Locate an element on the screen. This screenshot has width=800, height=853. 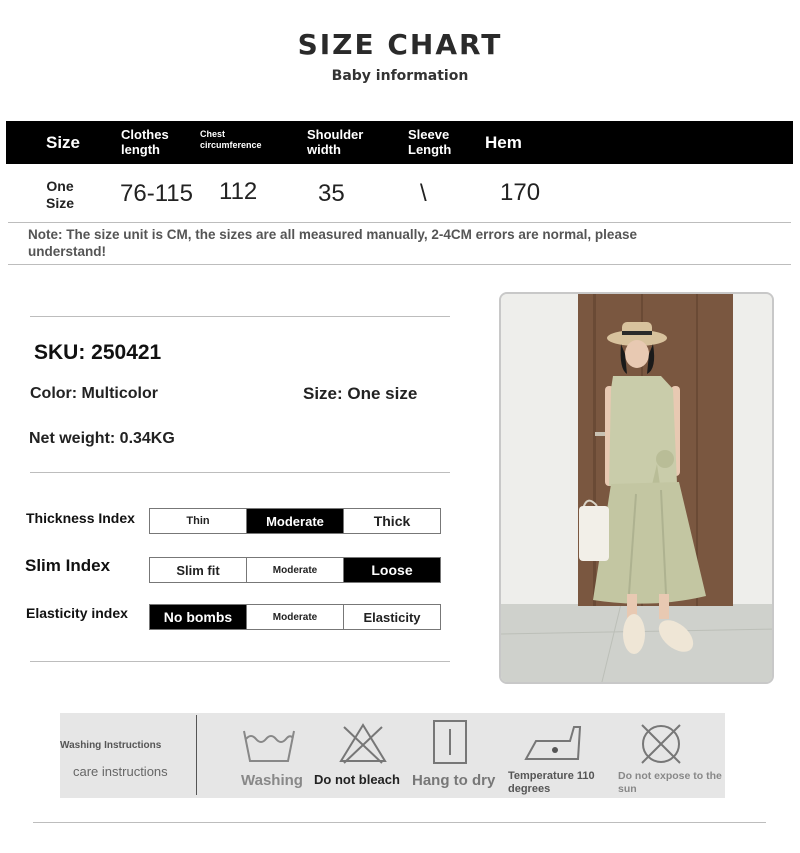
slim-option-moderate: Moderate is located at coordinates (295, 570).